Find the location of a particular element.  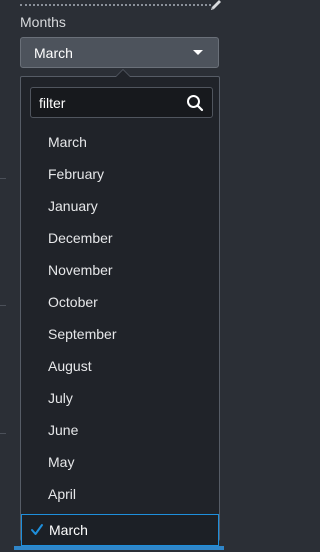

list-item: January is located at coordinates (120, 206).